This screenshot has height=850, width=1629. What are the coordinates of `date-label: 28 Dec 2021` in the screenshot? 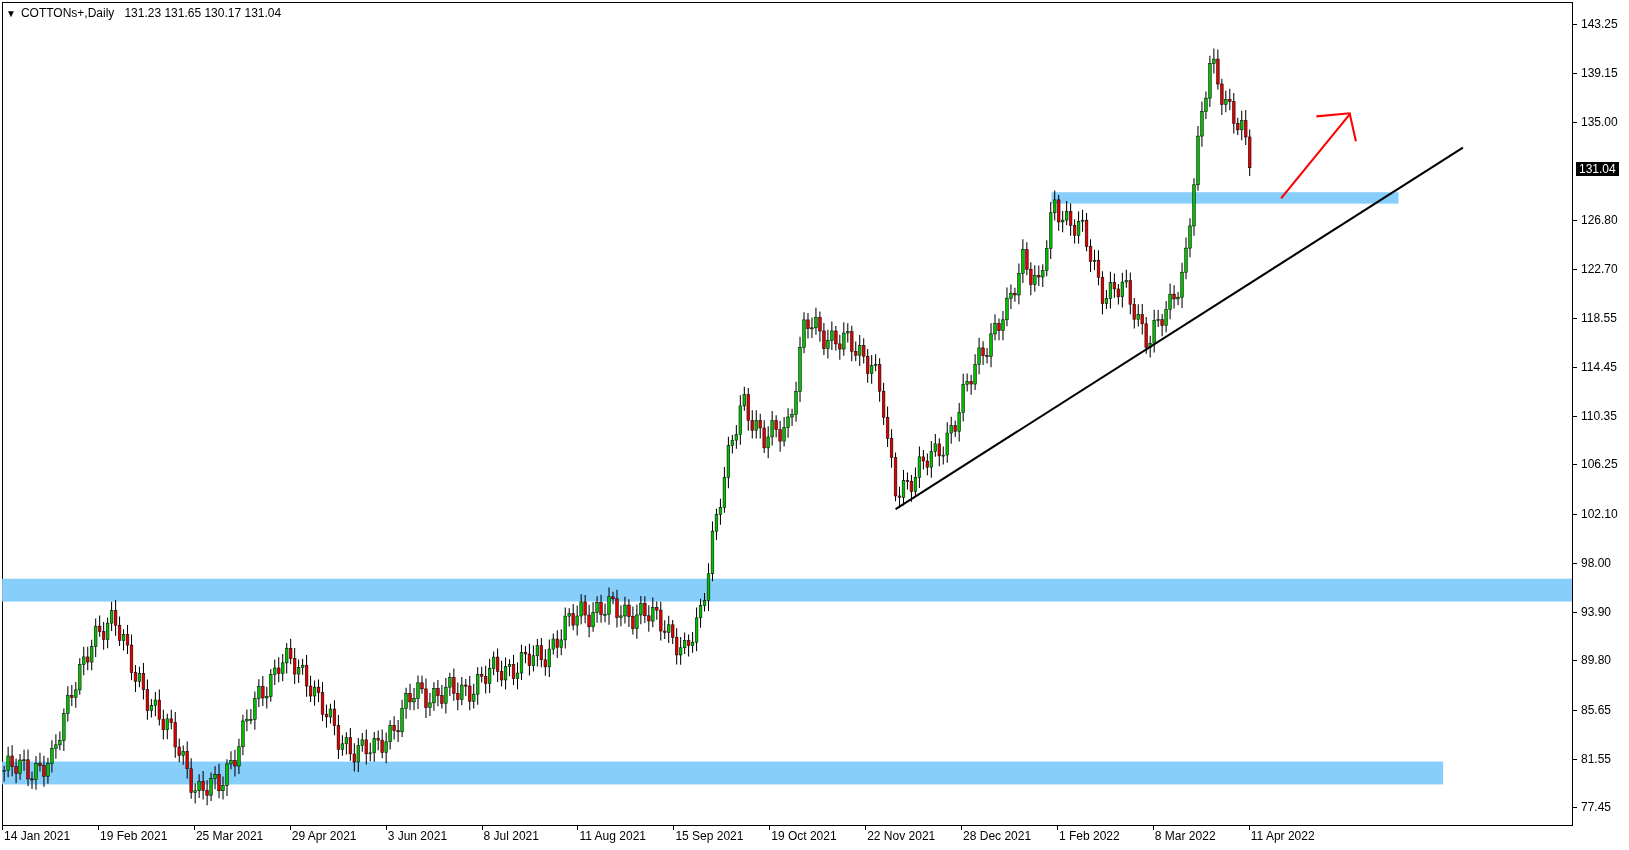 It's located at (997, 836).